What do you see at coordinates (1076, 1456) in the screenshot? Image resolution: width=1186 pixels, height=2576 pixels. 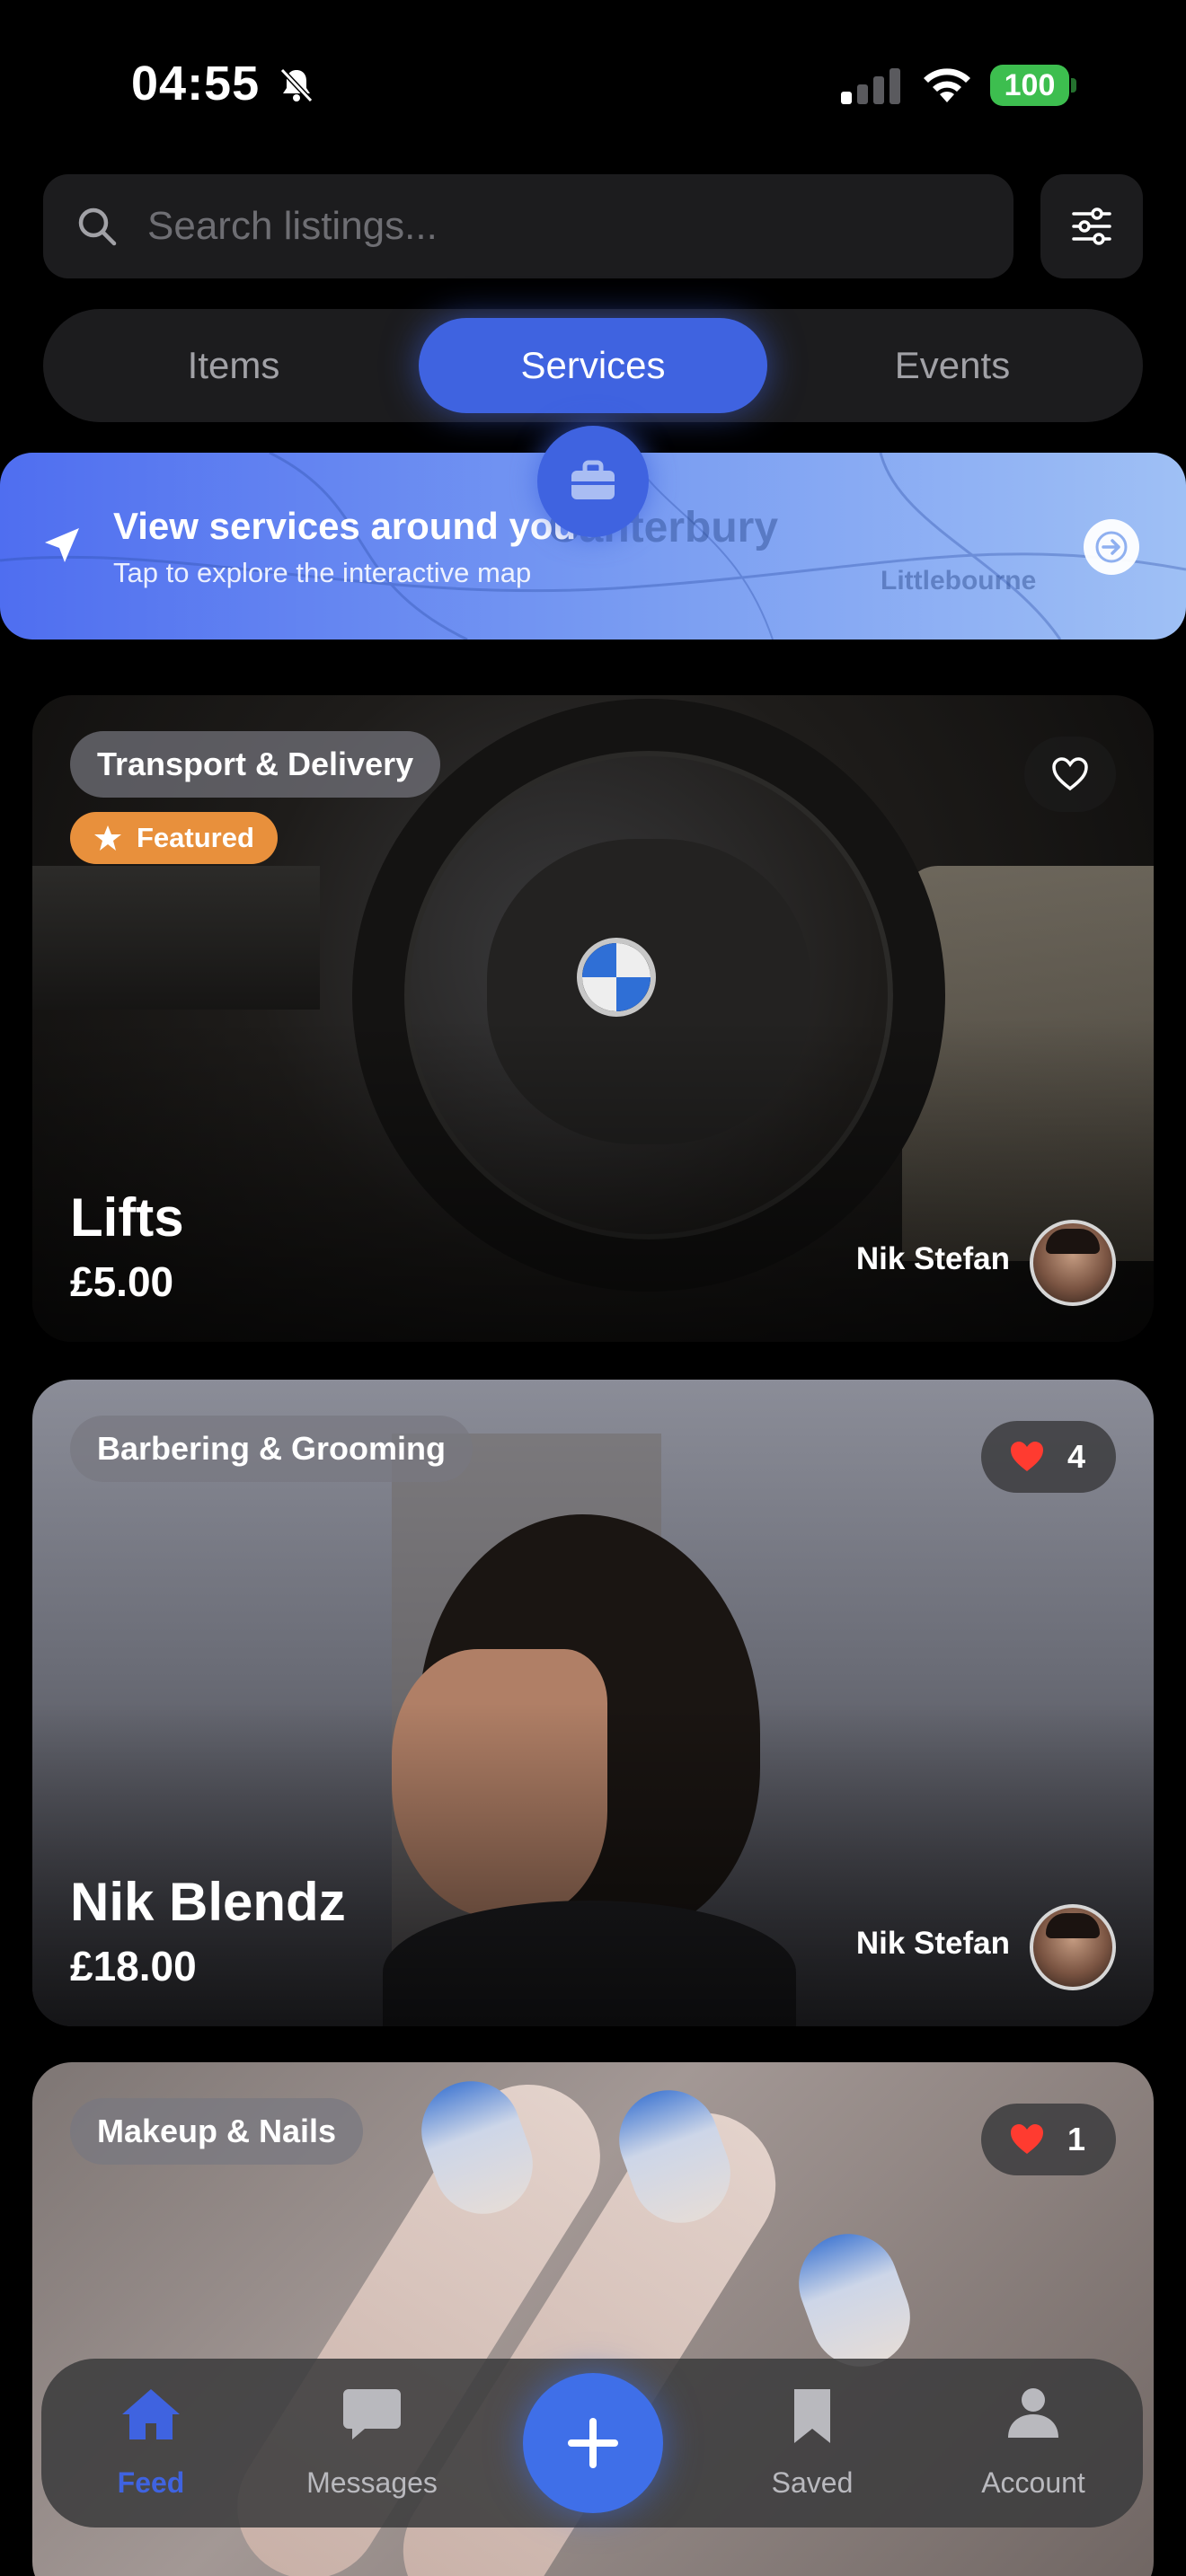 I see `like-count: 4` at bounding box center [1076, 1456].